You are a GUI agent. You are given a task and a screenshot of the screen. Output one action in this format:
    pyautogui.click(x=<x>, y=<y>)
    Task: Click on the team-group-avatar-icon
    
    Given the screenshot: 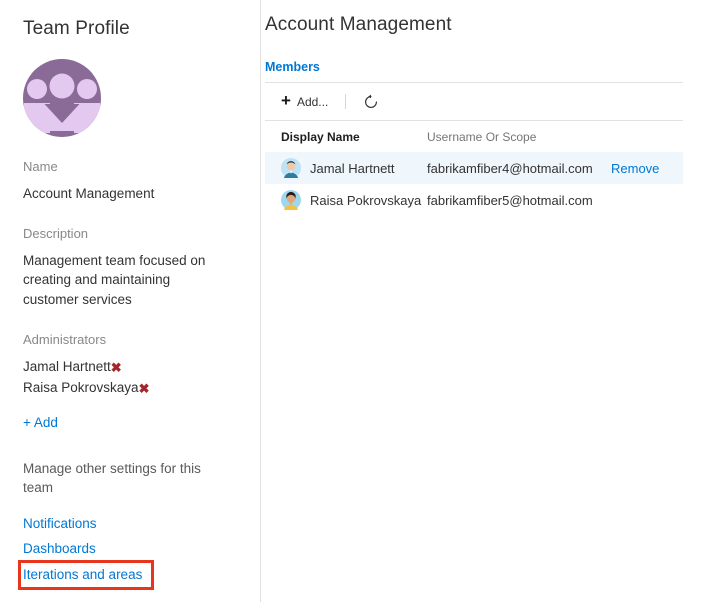 What is the action you would take?
    pyautogui.click(x=62, y=97)
    